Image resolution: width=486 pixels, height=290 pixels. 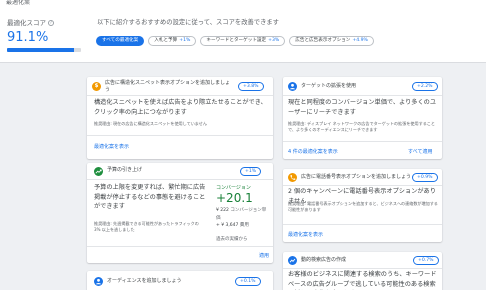 I want to click on chip-label: すべての最適化案, so click(x=120, y=40).